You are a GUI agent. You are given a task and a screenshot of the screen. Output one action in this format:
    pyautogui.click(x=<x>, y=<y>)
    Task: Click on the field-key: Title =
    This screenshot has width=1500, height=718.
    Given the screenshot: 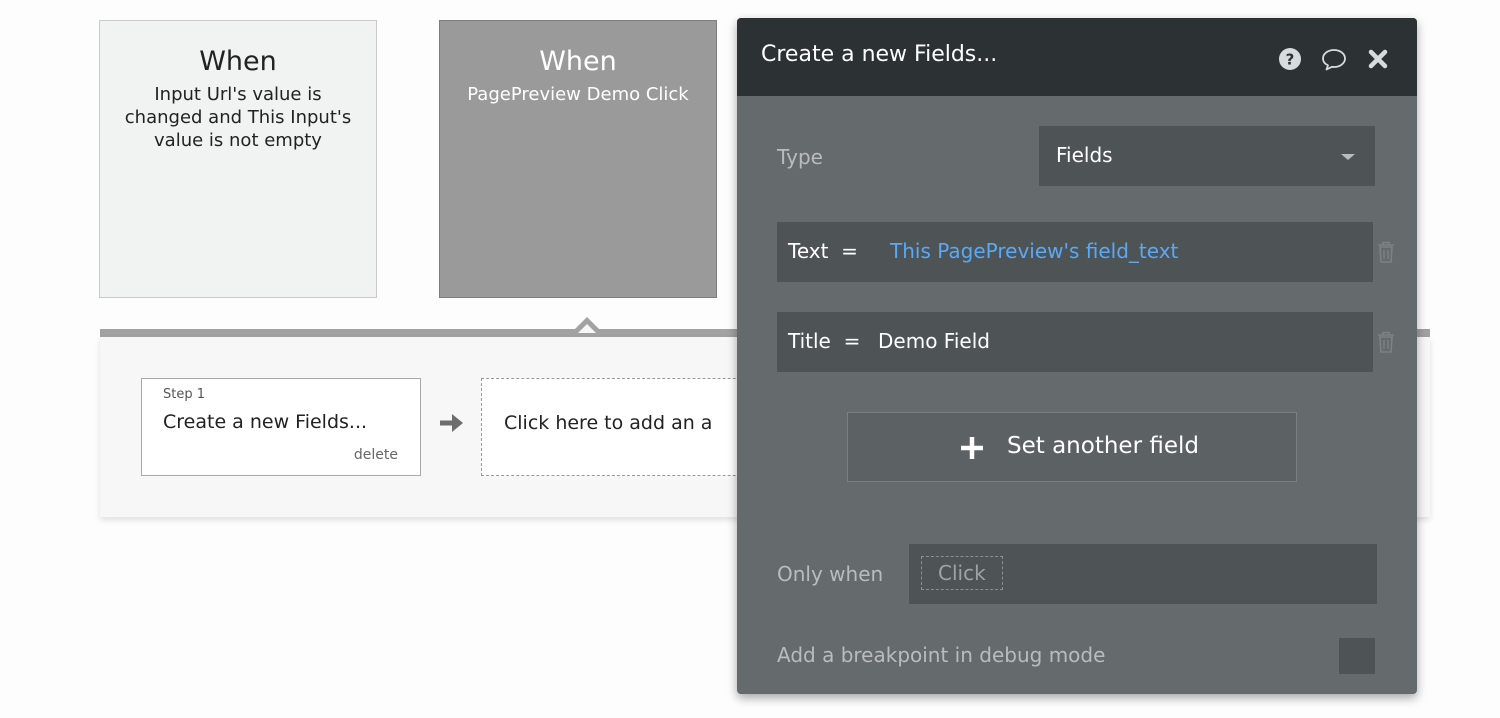 What is the action you would take?
    pyautogui.click(x=824, y=341)
    